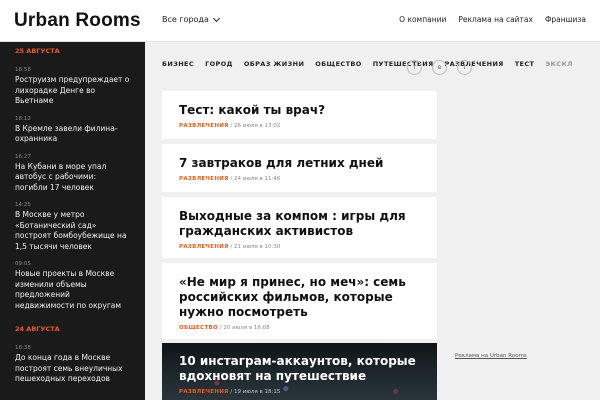  Describe the element at coordinates (299, 110) in the screenshot. I see `article-title: Тест: какой ты врач?` at that location.